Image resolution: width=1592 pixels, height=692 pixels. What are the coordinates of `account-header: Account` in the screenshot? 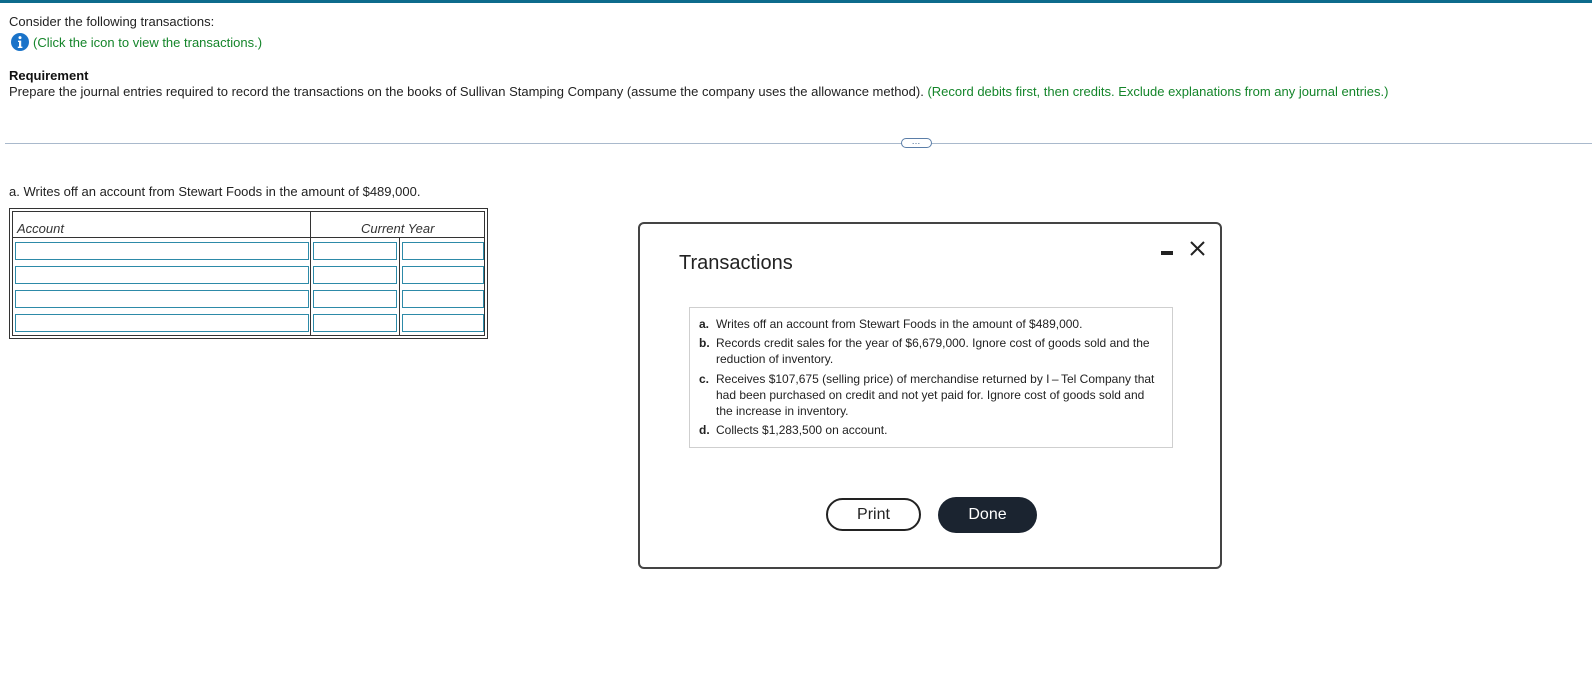 It's located at (40, 228).